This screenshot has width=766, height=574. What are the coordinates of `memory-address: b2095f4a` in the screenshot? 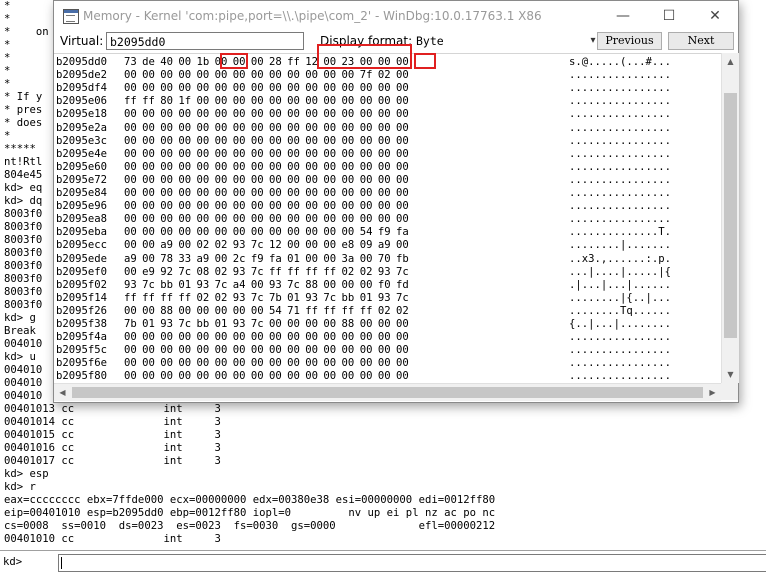 It's located at (82, 337).